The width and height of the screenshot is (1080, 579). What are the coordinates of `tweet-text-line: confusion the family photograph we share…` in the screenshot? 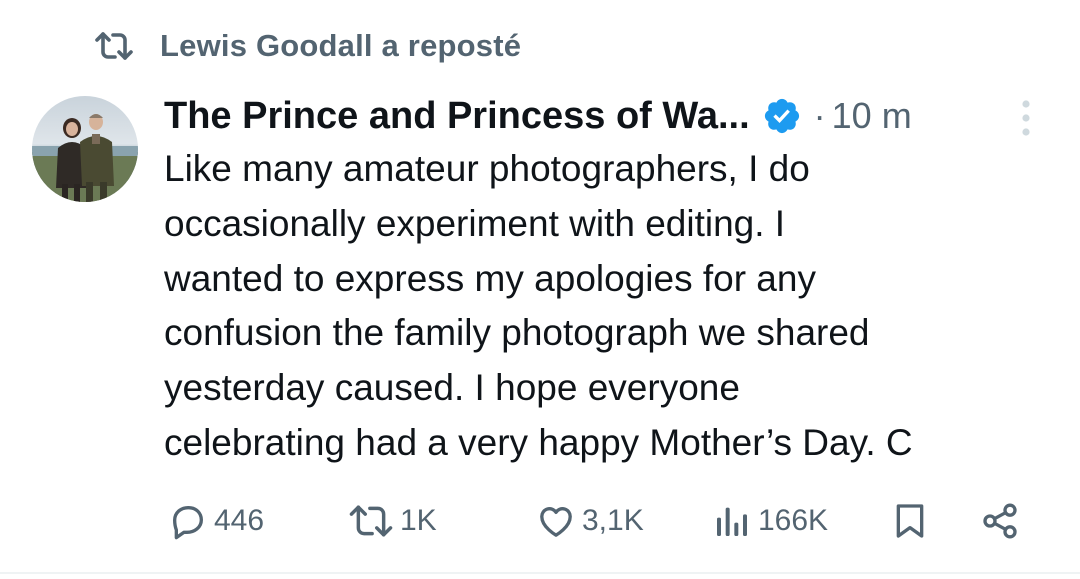 It's located at (517, 333).